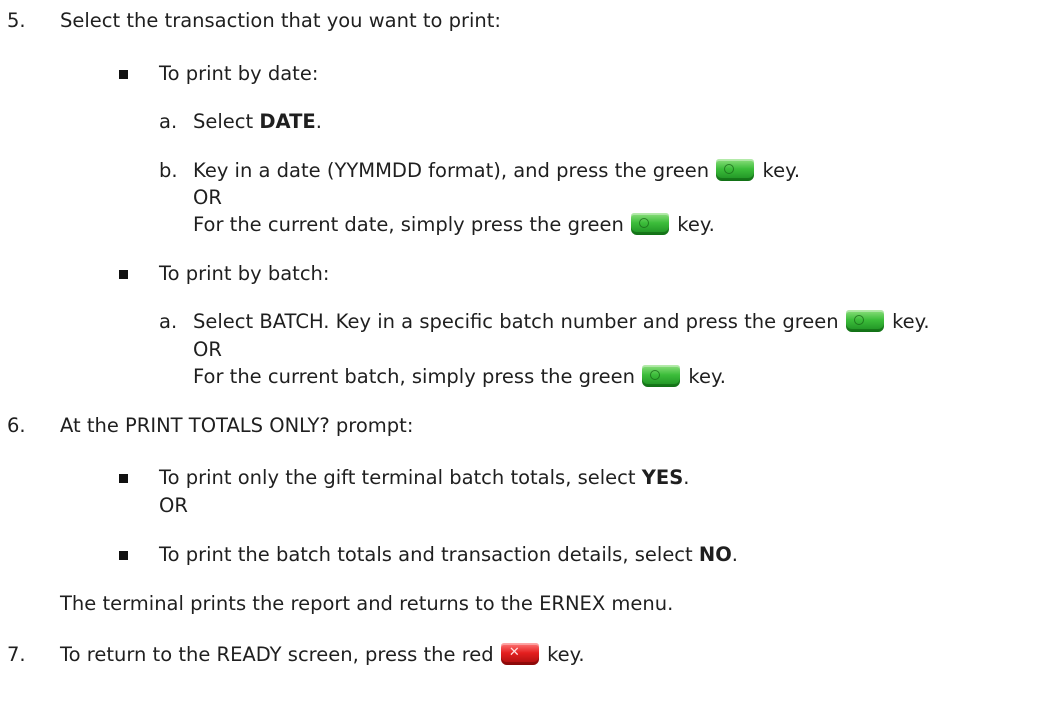 Image resolution: width=1046 pixels, height=727 pixels. I want to click on by-batch-a-letter: a., so click(168, 321).